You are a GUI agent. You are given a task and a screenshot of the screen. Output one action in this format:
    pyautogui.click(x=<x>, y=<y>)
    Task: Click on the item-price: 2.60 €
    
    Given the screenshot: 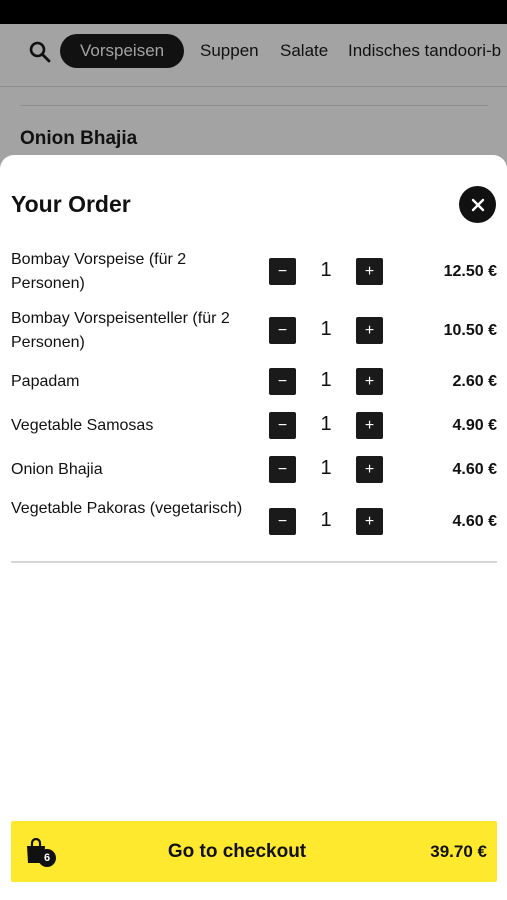 What is the action you would take?
    pyautogui.click(x=474, y=381)
    